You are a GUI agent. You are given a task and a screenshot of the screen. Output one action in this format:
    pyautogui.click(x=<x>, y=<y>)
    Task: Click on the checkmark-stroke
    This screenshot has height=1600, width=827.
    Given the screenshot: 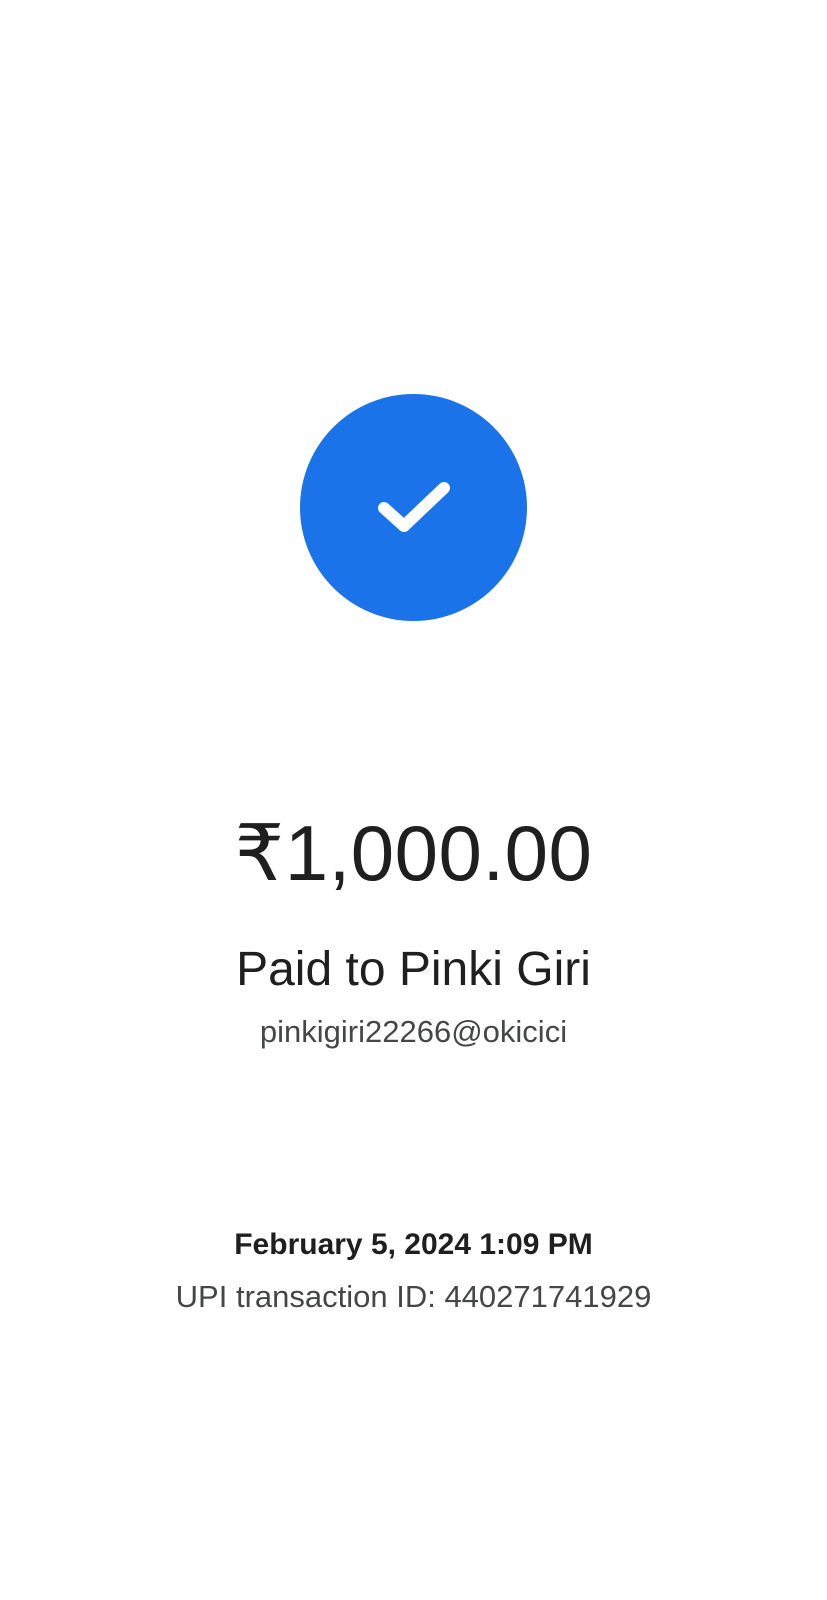 What is the action you would take?
    pyautogui.click(x=413, y=506)
    